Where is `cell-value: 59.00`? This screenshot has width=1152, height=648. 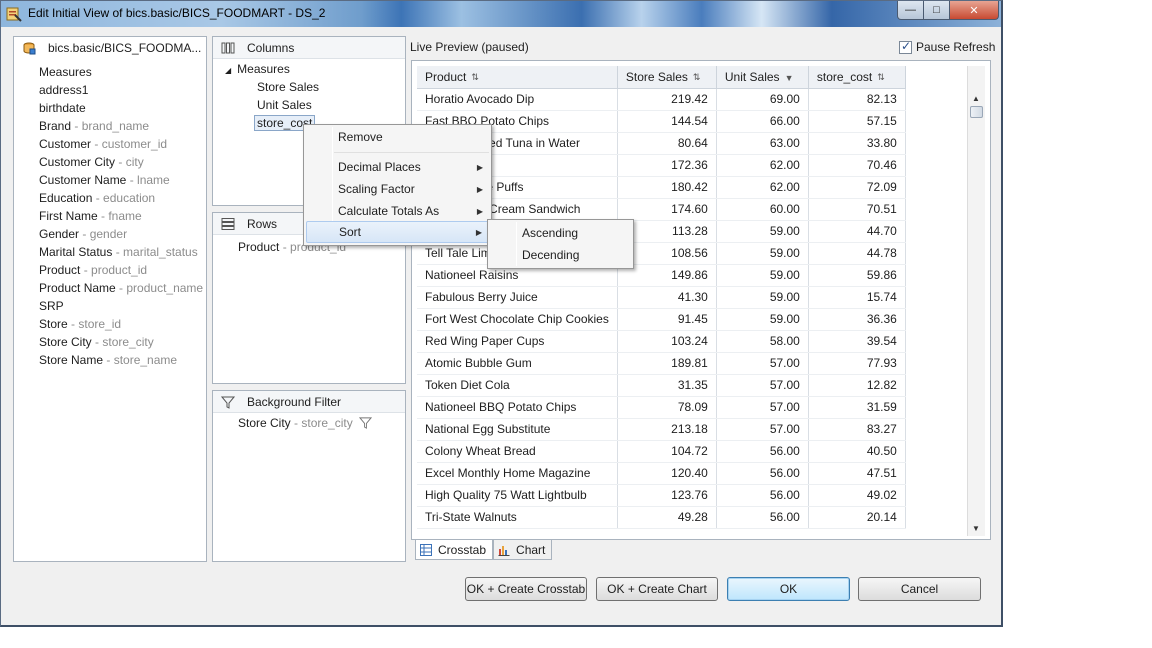 cell-value: 59.00 is located at coordinates (762, 275).